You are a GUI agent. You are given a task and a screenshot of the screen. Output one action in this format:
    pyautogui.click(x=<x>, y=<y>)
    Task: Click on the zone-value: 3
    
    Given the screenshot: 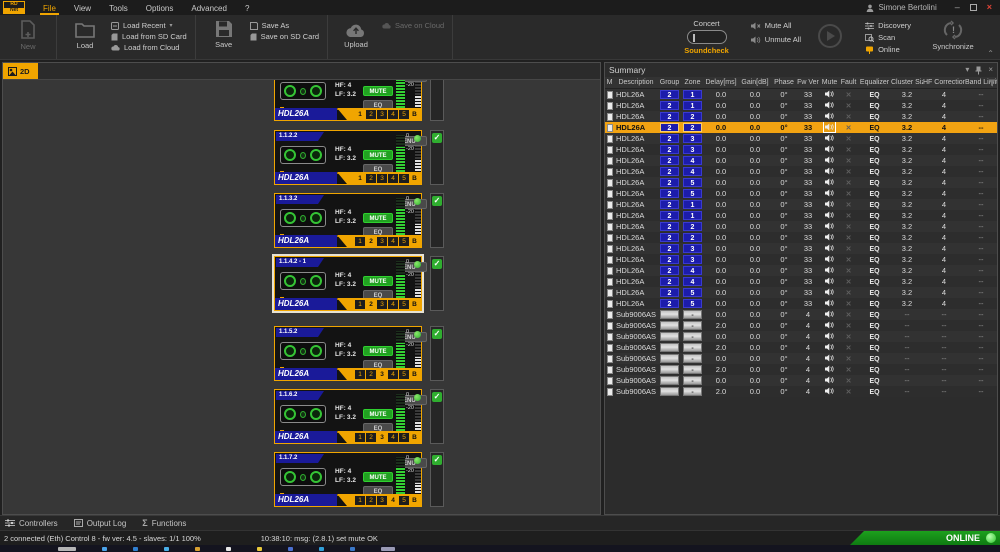 What is the action you would take?
    pyautogui.click(x=692, y=149)
    